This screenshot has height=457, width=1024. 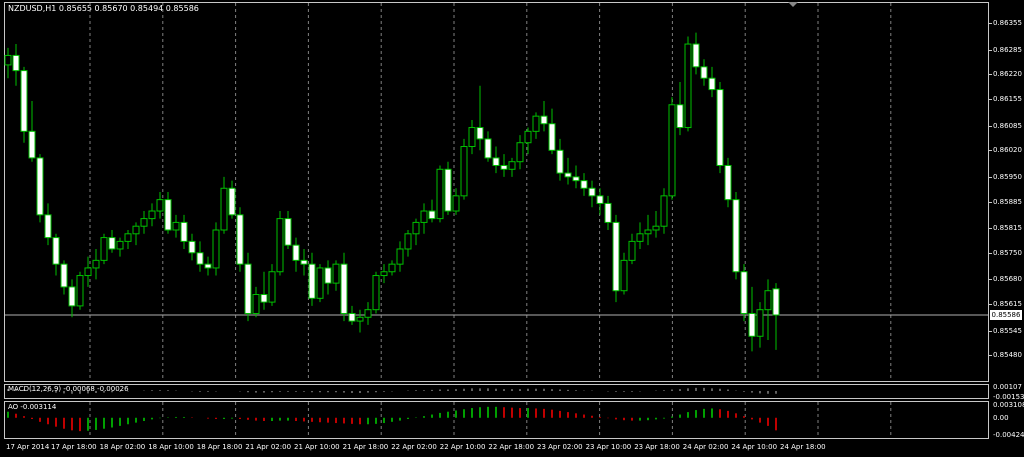 What do you see at coordinates (511, 447) in the screenshot?
I see `time-axis-label: 22 Apr 18:00` at bounding box center [511, 447].